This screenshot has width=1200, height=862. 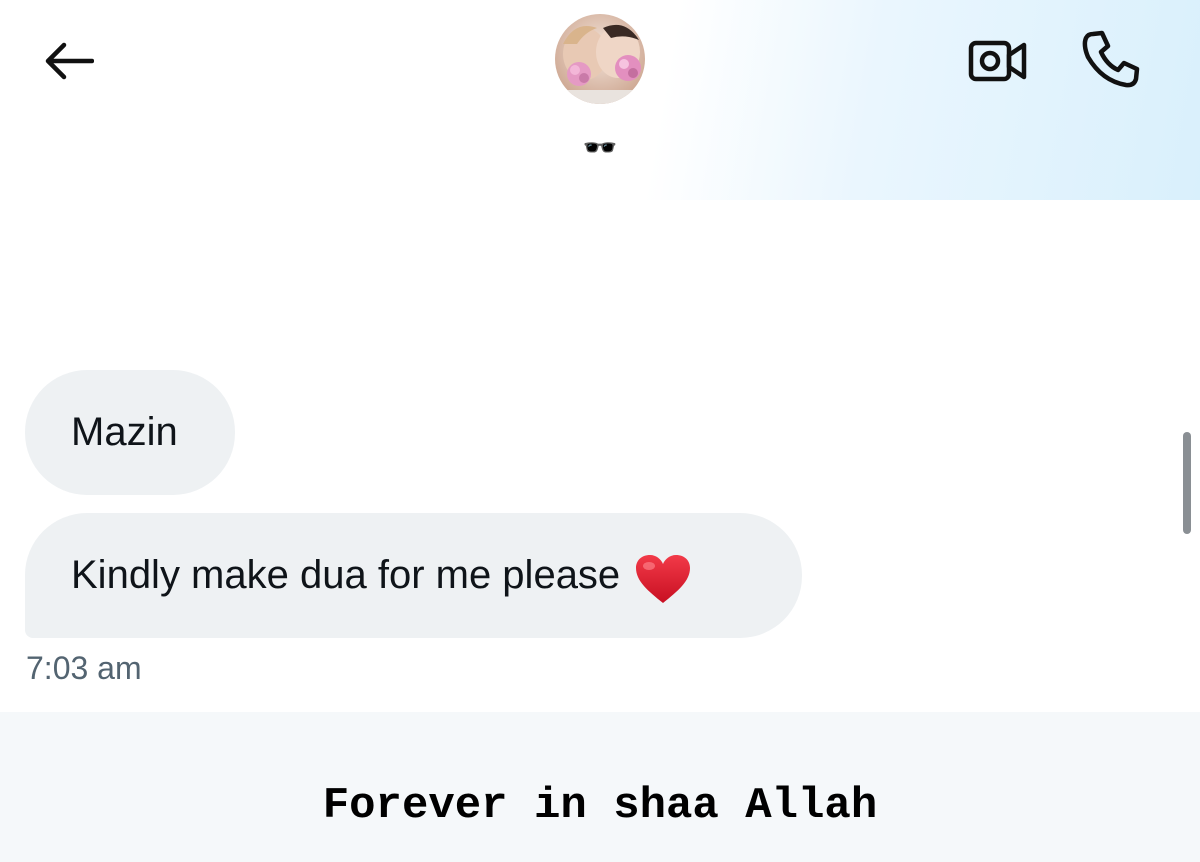 I want to click on message-text: Kindly make dua for me please, so click(x=346, y=575).